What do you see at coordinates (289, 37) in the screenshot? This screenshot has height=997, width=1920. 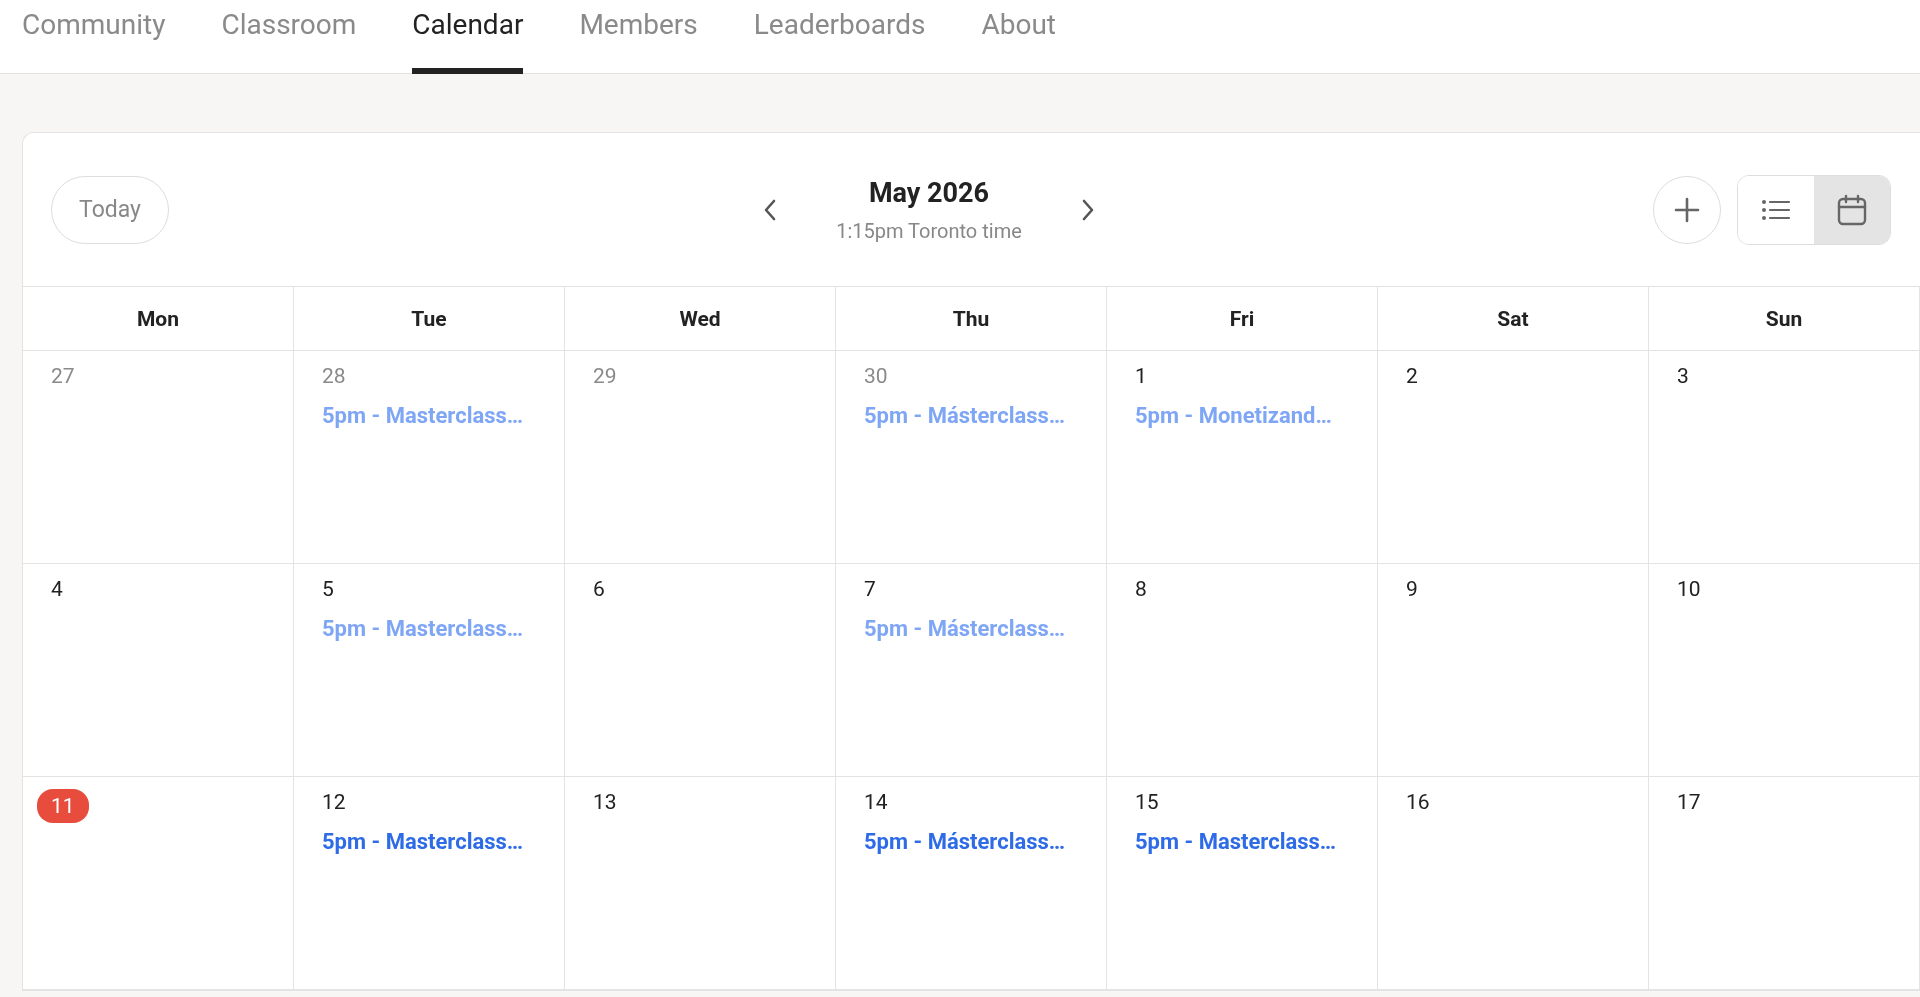 I see `nav-tab: Classroom` at bounding box center [289, 37].